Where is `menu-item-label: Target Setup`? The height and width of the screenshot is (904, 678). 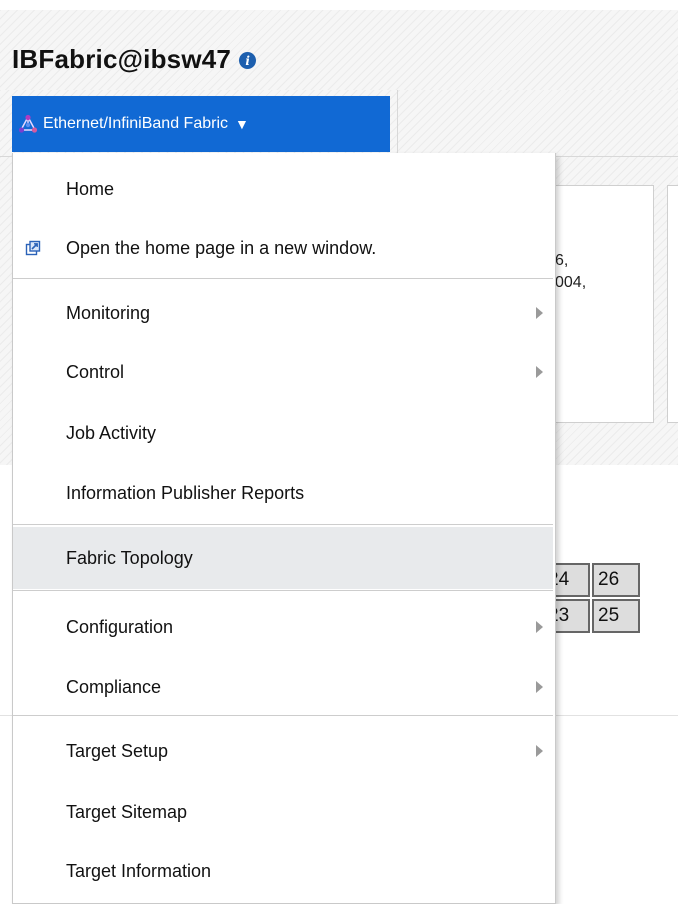
menu-item-label: Target Setup is located at coordinates (117, 750).